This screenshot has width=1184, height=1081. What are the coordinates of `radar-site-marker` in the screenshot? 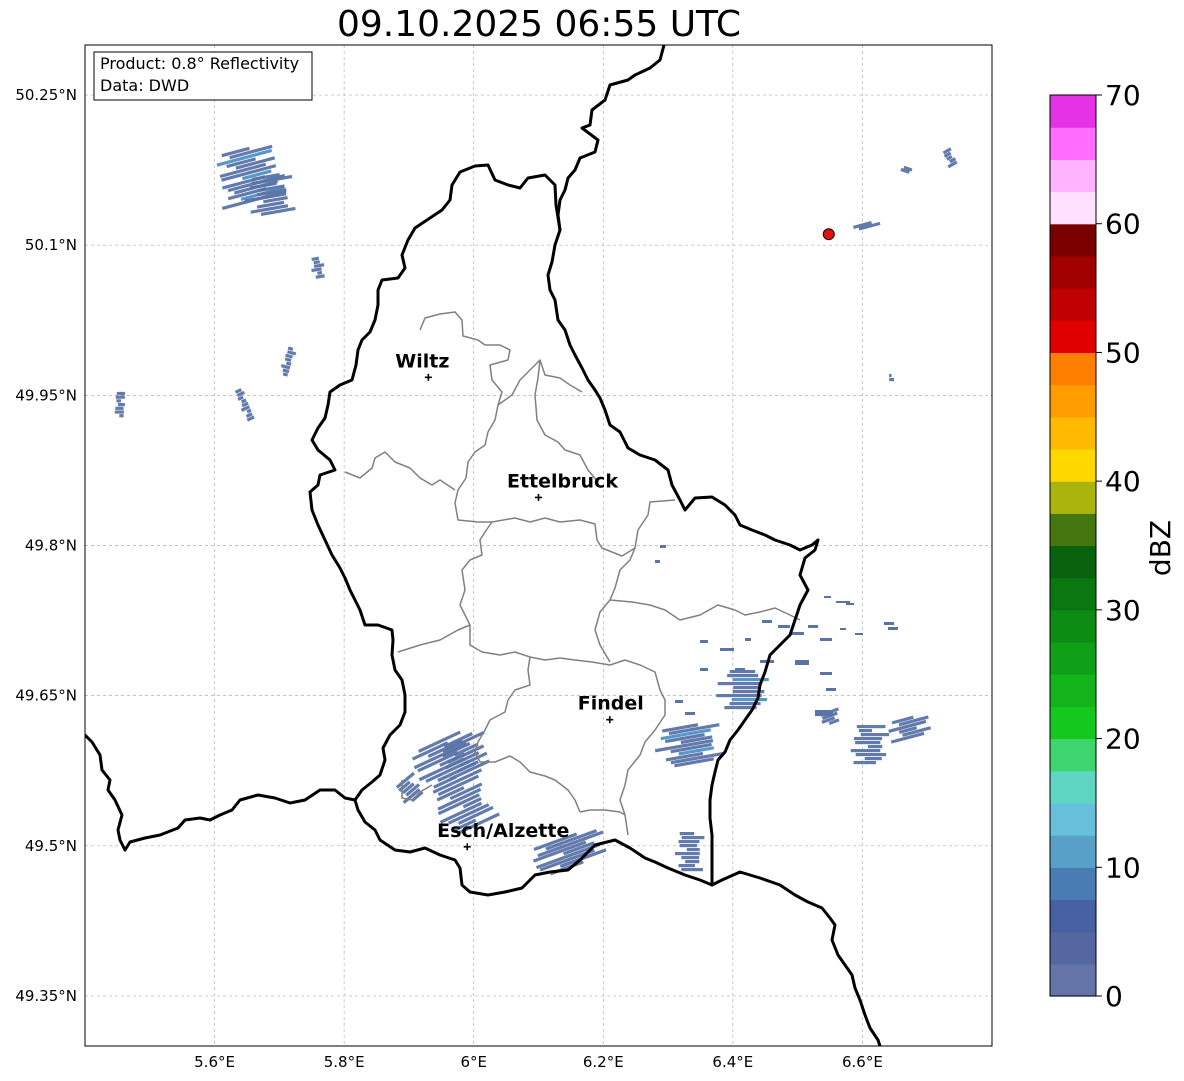 It's located at (828, 234).